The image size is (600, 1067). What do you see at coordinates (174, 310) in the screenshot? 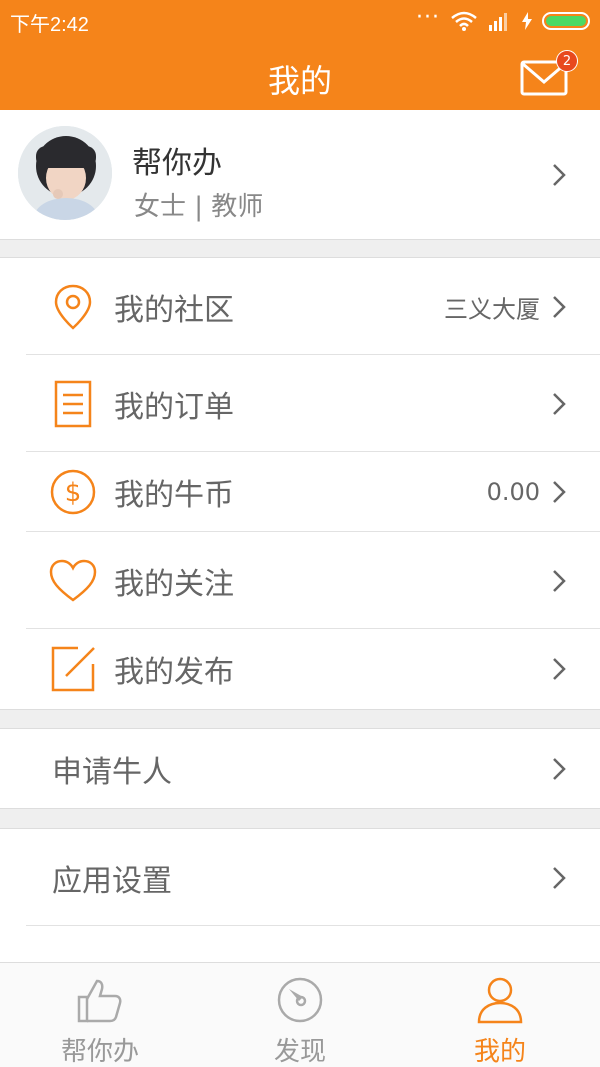
I see `menu-label: 我的社区` at bounding box center [174, 310].